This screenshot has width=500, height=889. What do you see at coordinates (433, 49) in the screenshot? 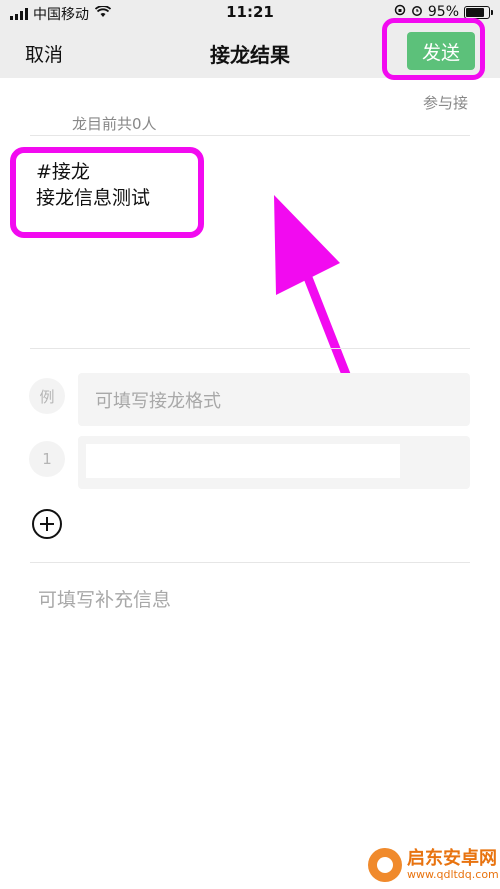
I see `send-highlight-box` at bounding box center [433, 49].